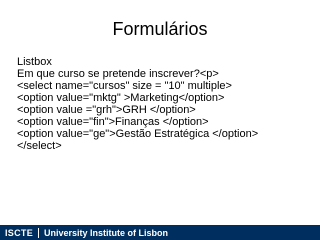  Describe the element at coordinates (118, 74) in the screenshot. I see `body-line: Em que curso se pretende inscrever?<p>` at that location.